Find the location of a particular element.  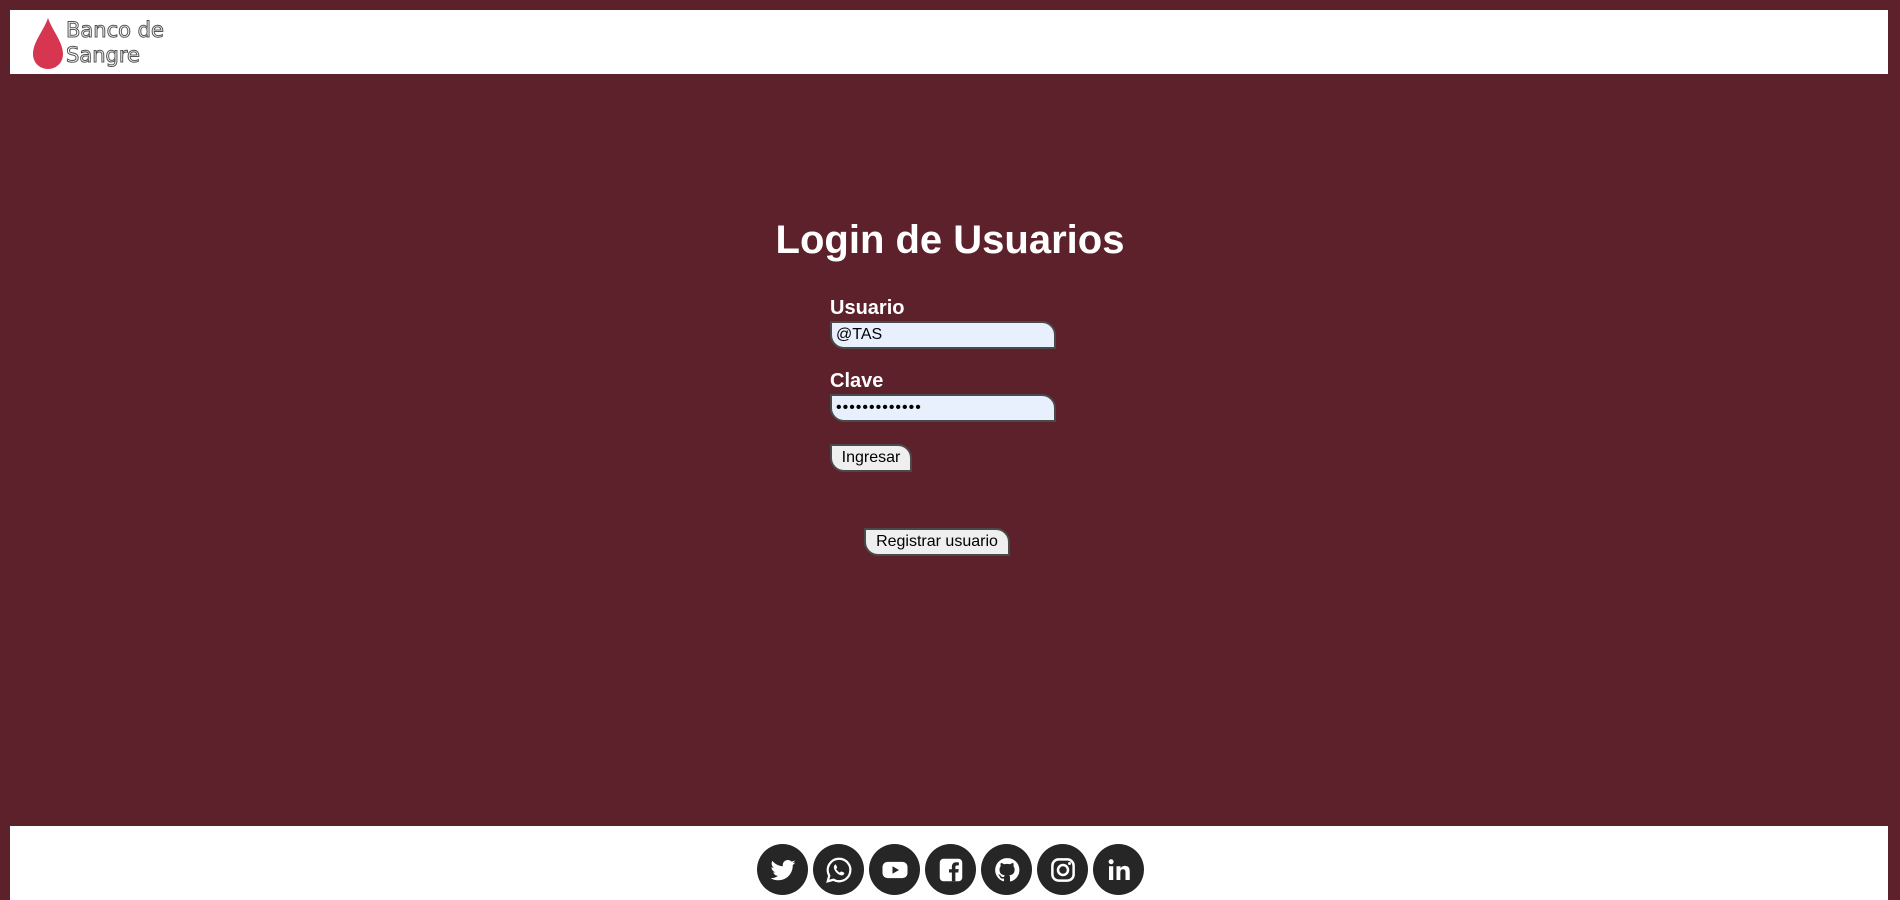

facebook-icon is located at coordinates (950, 869).